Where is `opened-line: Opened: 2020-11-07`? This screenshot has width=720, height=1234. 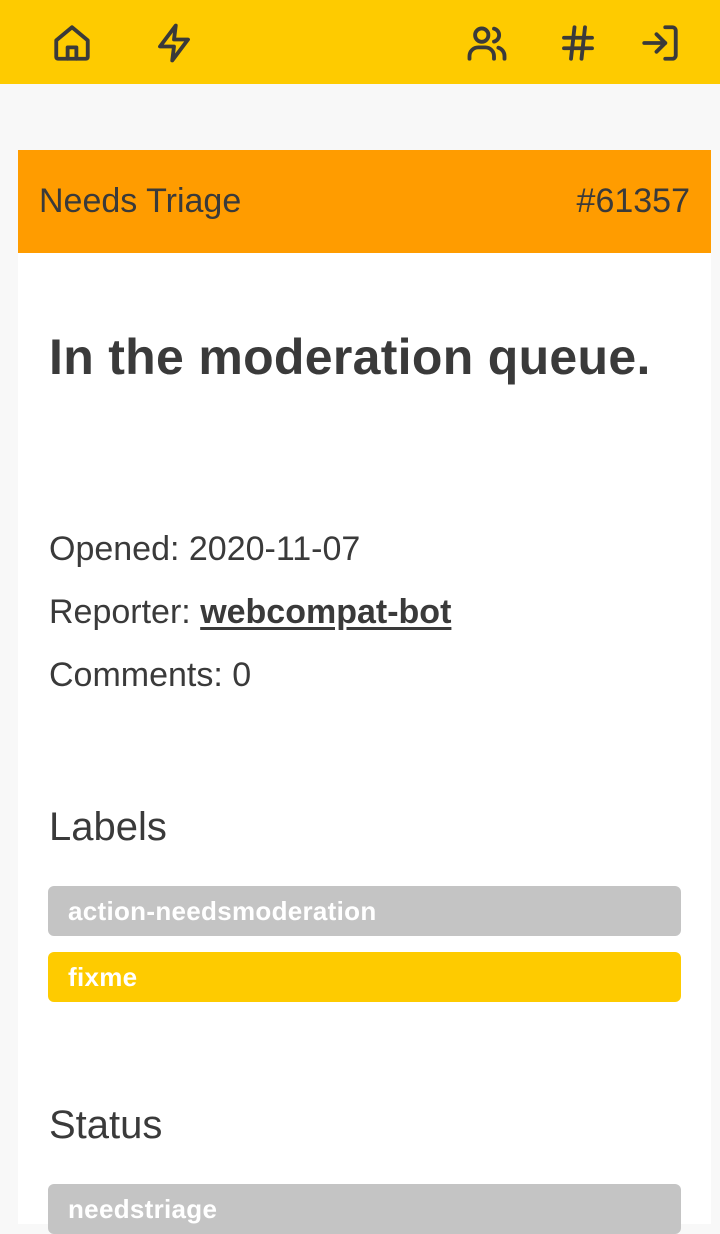
opened-line: Opened: 2020-11-07 is located at coordinates (204, 549).